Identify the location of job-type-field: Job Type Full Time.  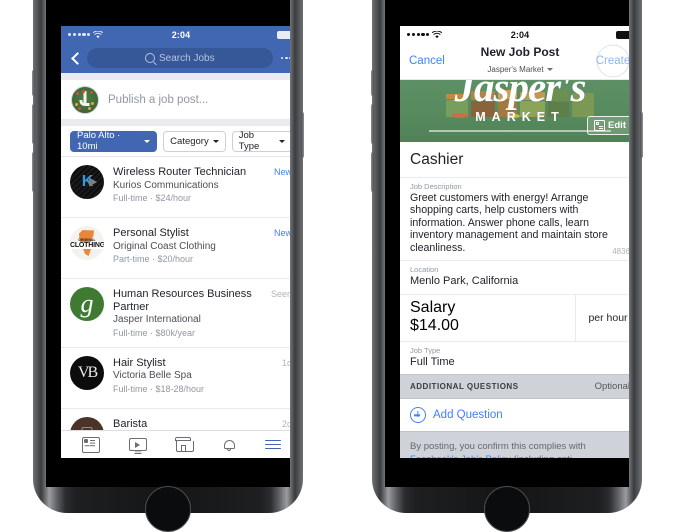
(514, 357).